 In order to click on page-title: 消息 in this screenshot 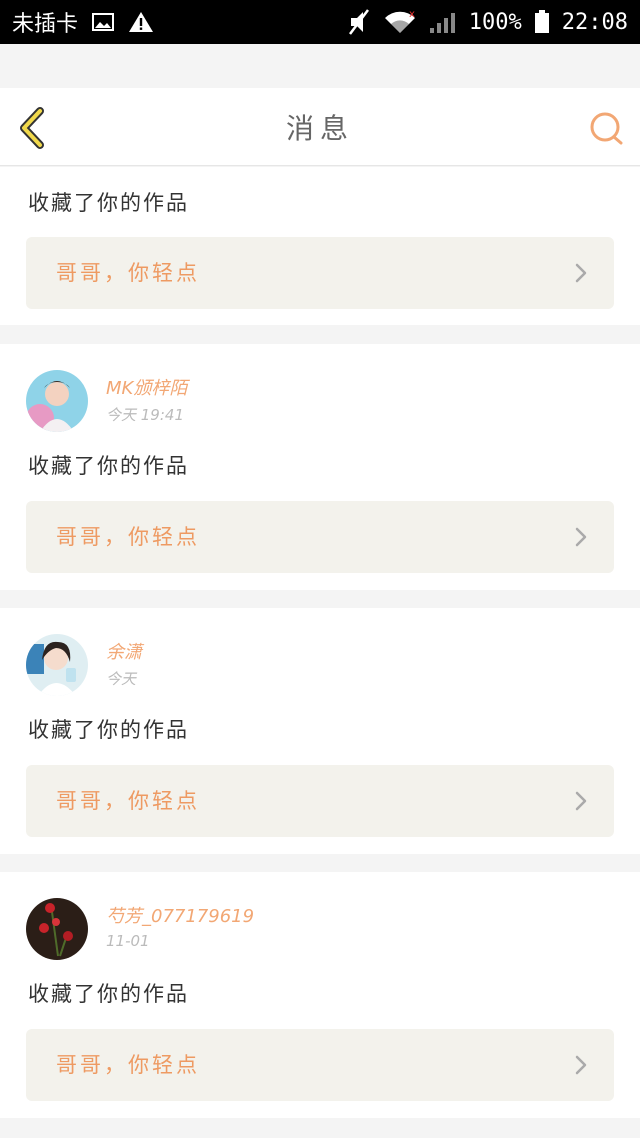, I will do `click(319, 128)`.